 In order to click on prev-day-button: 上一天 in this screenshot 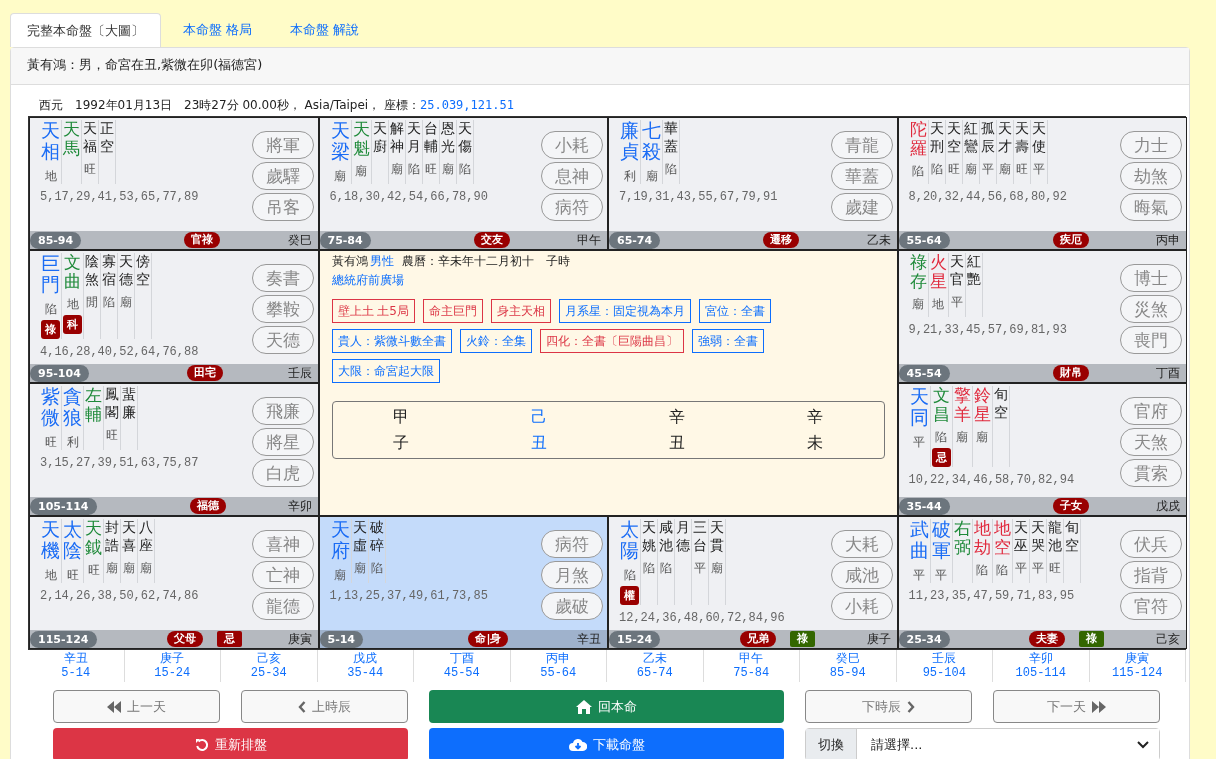, I will do `click(136, 706)`.